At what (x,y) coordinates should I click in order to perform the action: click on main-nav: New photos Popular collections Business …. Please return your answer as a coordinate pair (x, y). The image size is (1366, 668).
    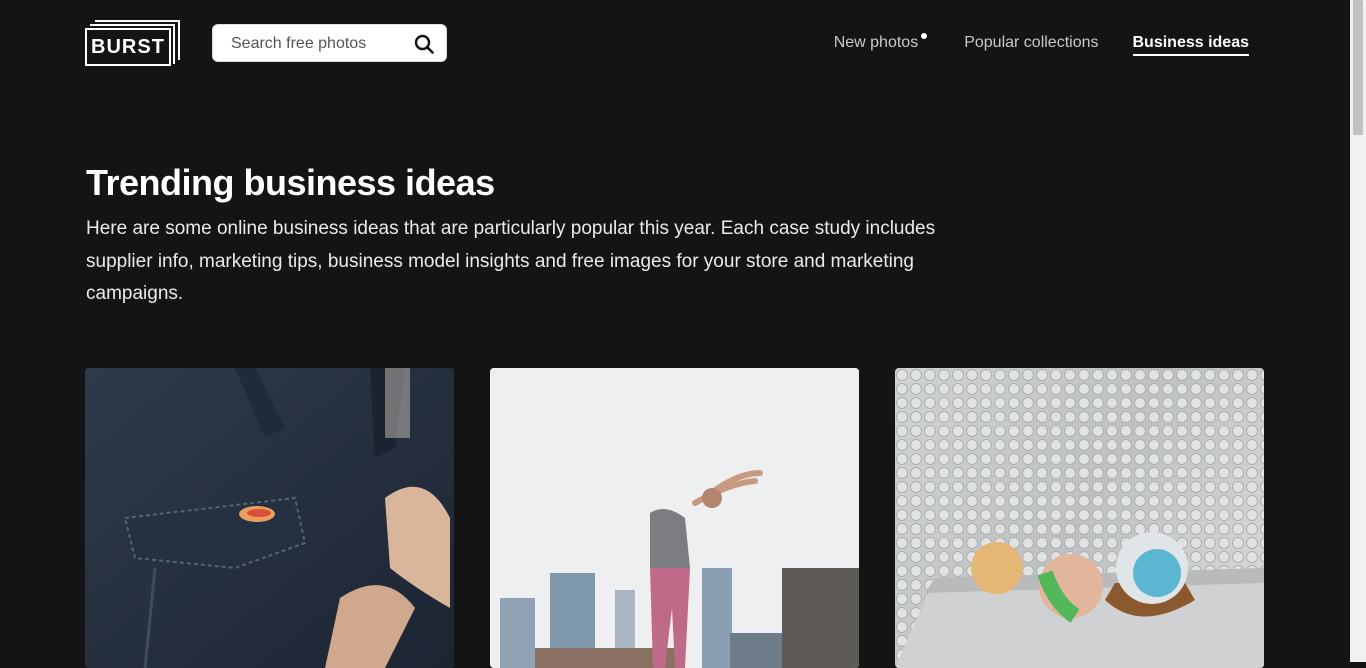
    Looking at the image, I should click on (1041, 44).